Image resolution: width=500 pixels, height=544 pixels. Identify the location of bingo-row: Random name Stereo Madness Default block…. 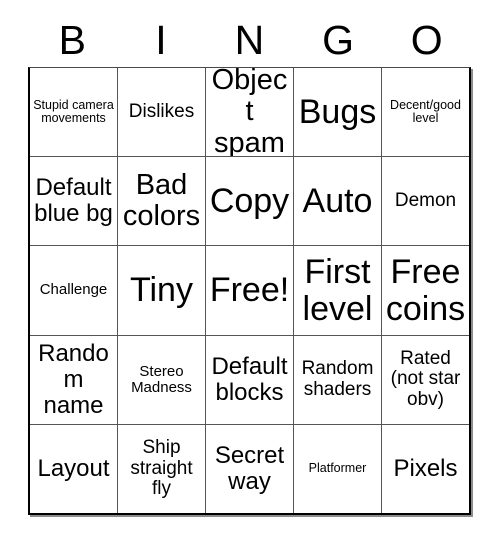
(249, 379).